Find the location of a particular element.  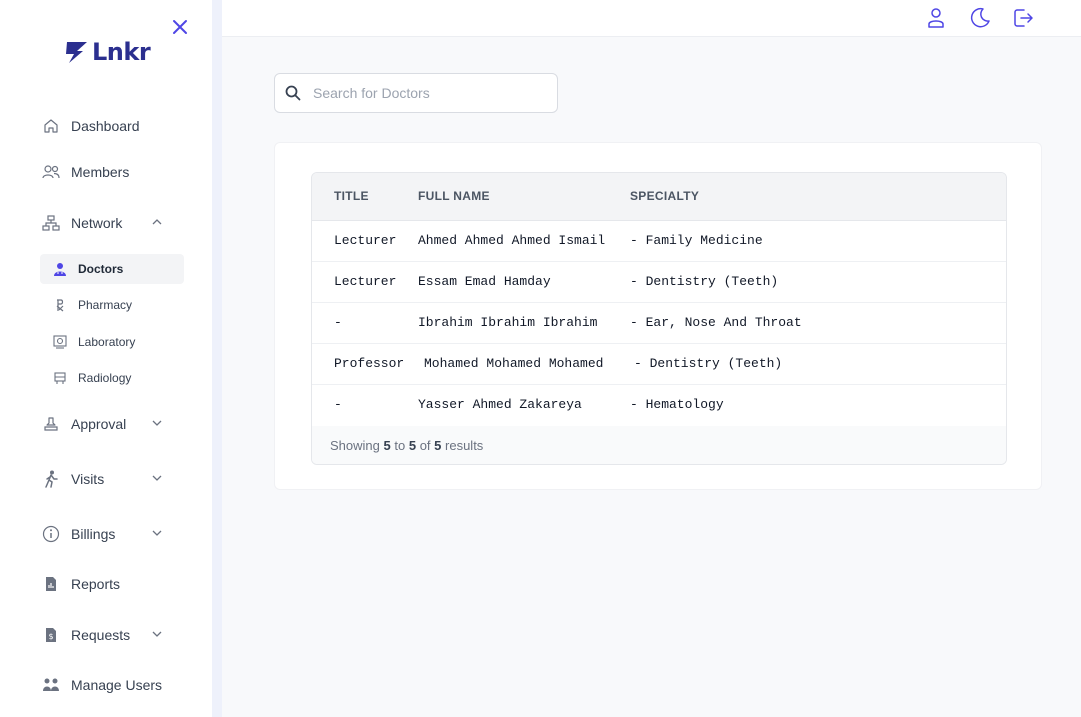

cell-full-name: Ibrahim Ibrahim Ibrahim is located at coordinates (508, 322).